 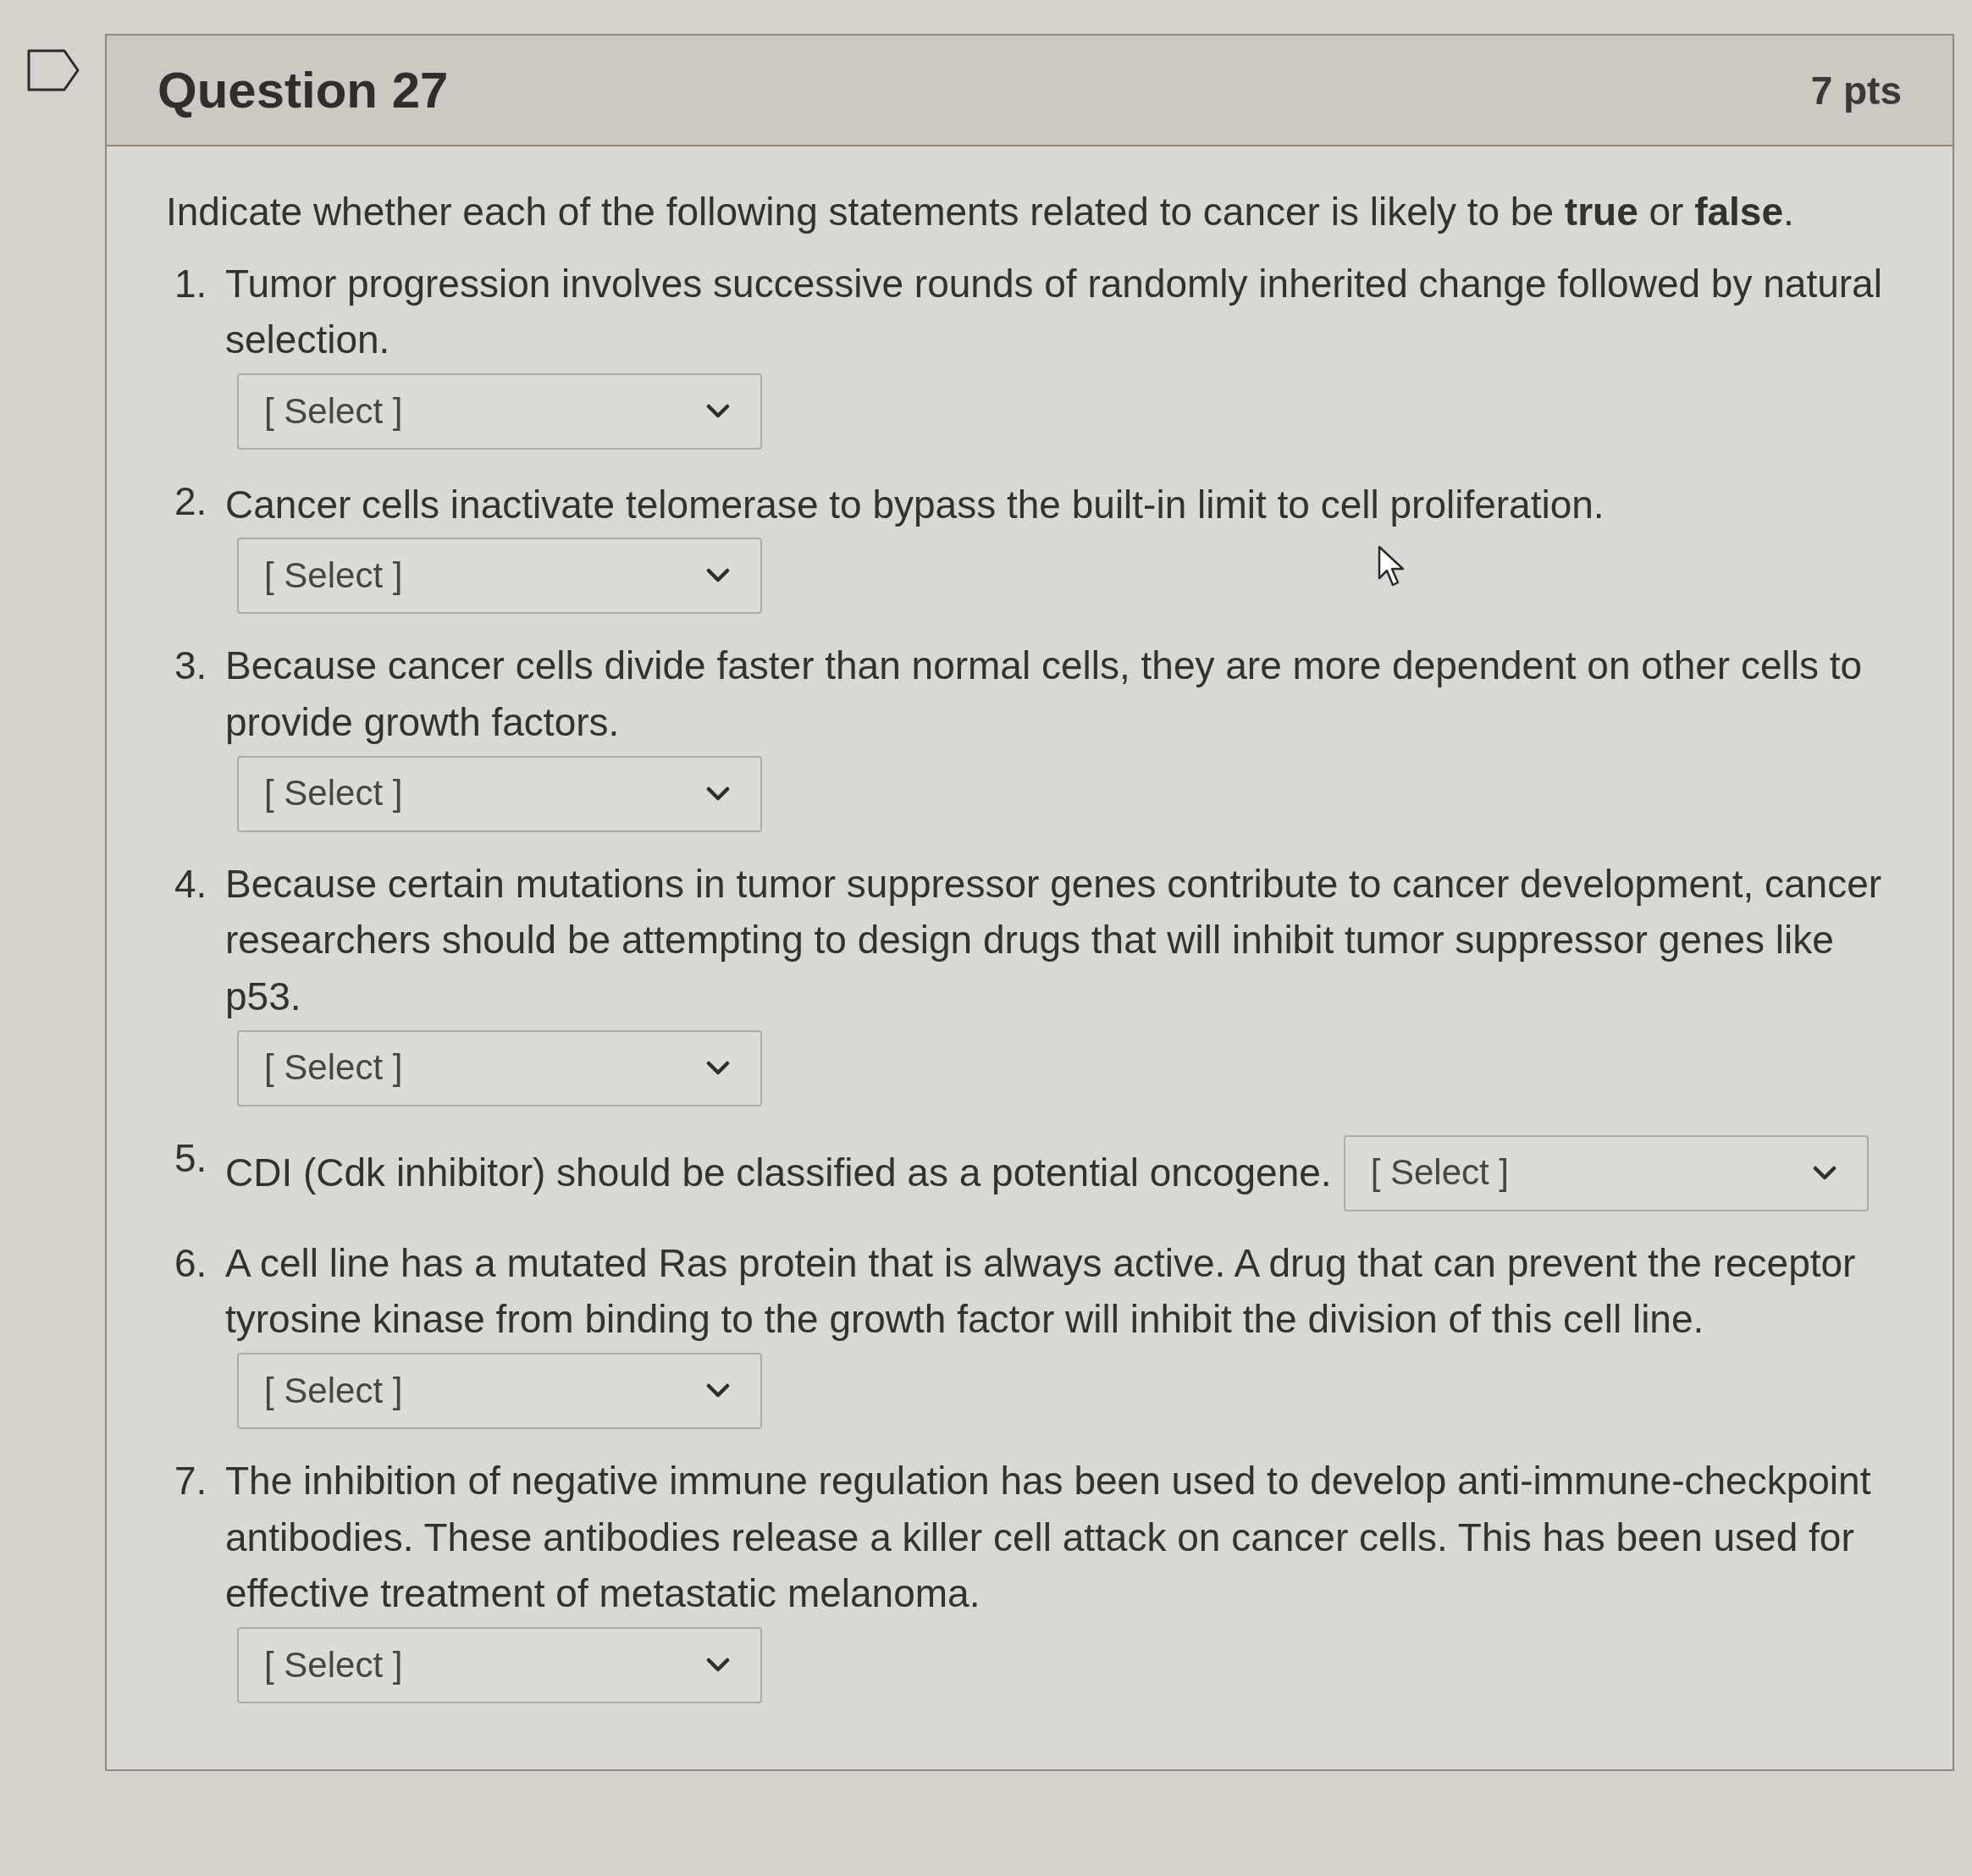 What do you see at coordinates (1391, 566) in the screenshot?
I see `mouse-pointer-icon` at bounding box center [1391, 566].